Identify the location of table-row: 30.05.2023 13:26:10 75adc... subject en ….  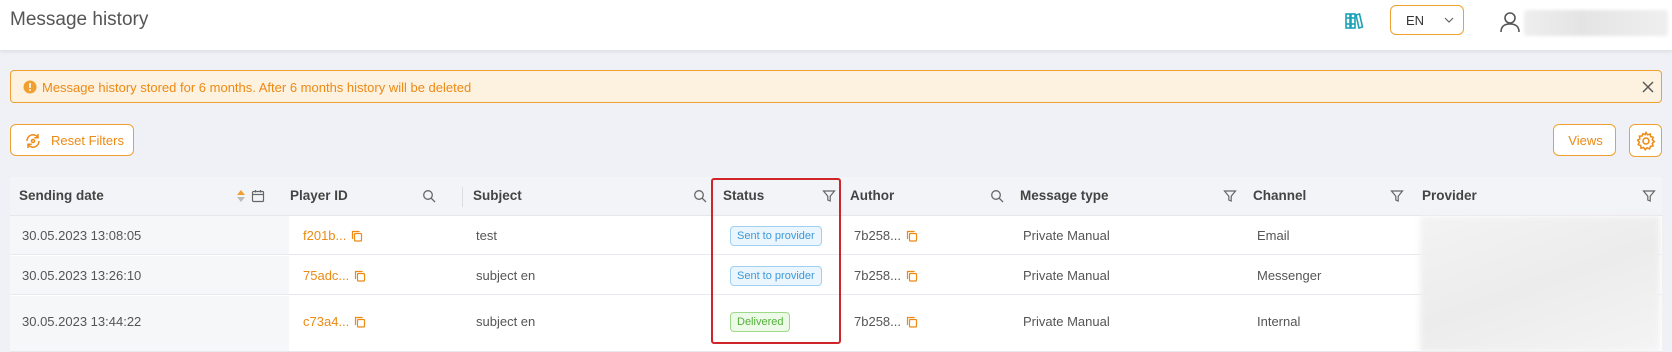
(836, 275).